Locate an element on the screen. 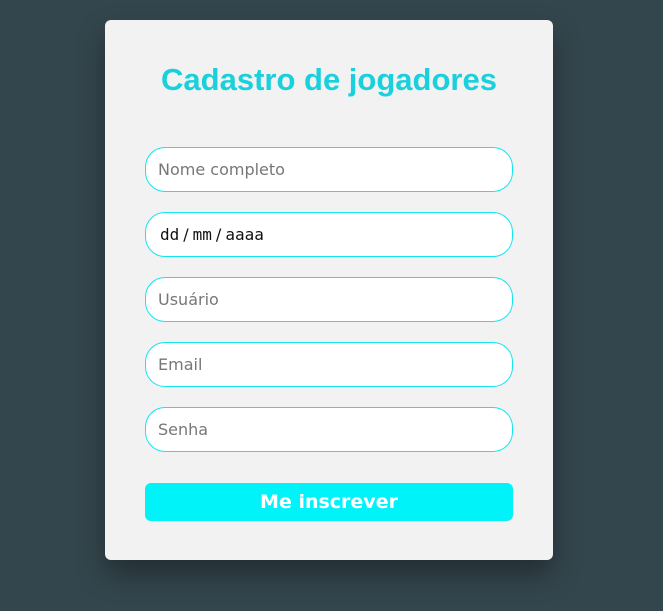  birthdate-day: dd is located at coordinates (169, 234).